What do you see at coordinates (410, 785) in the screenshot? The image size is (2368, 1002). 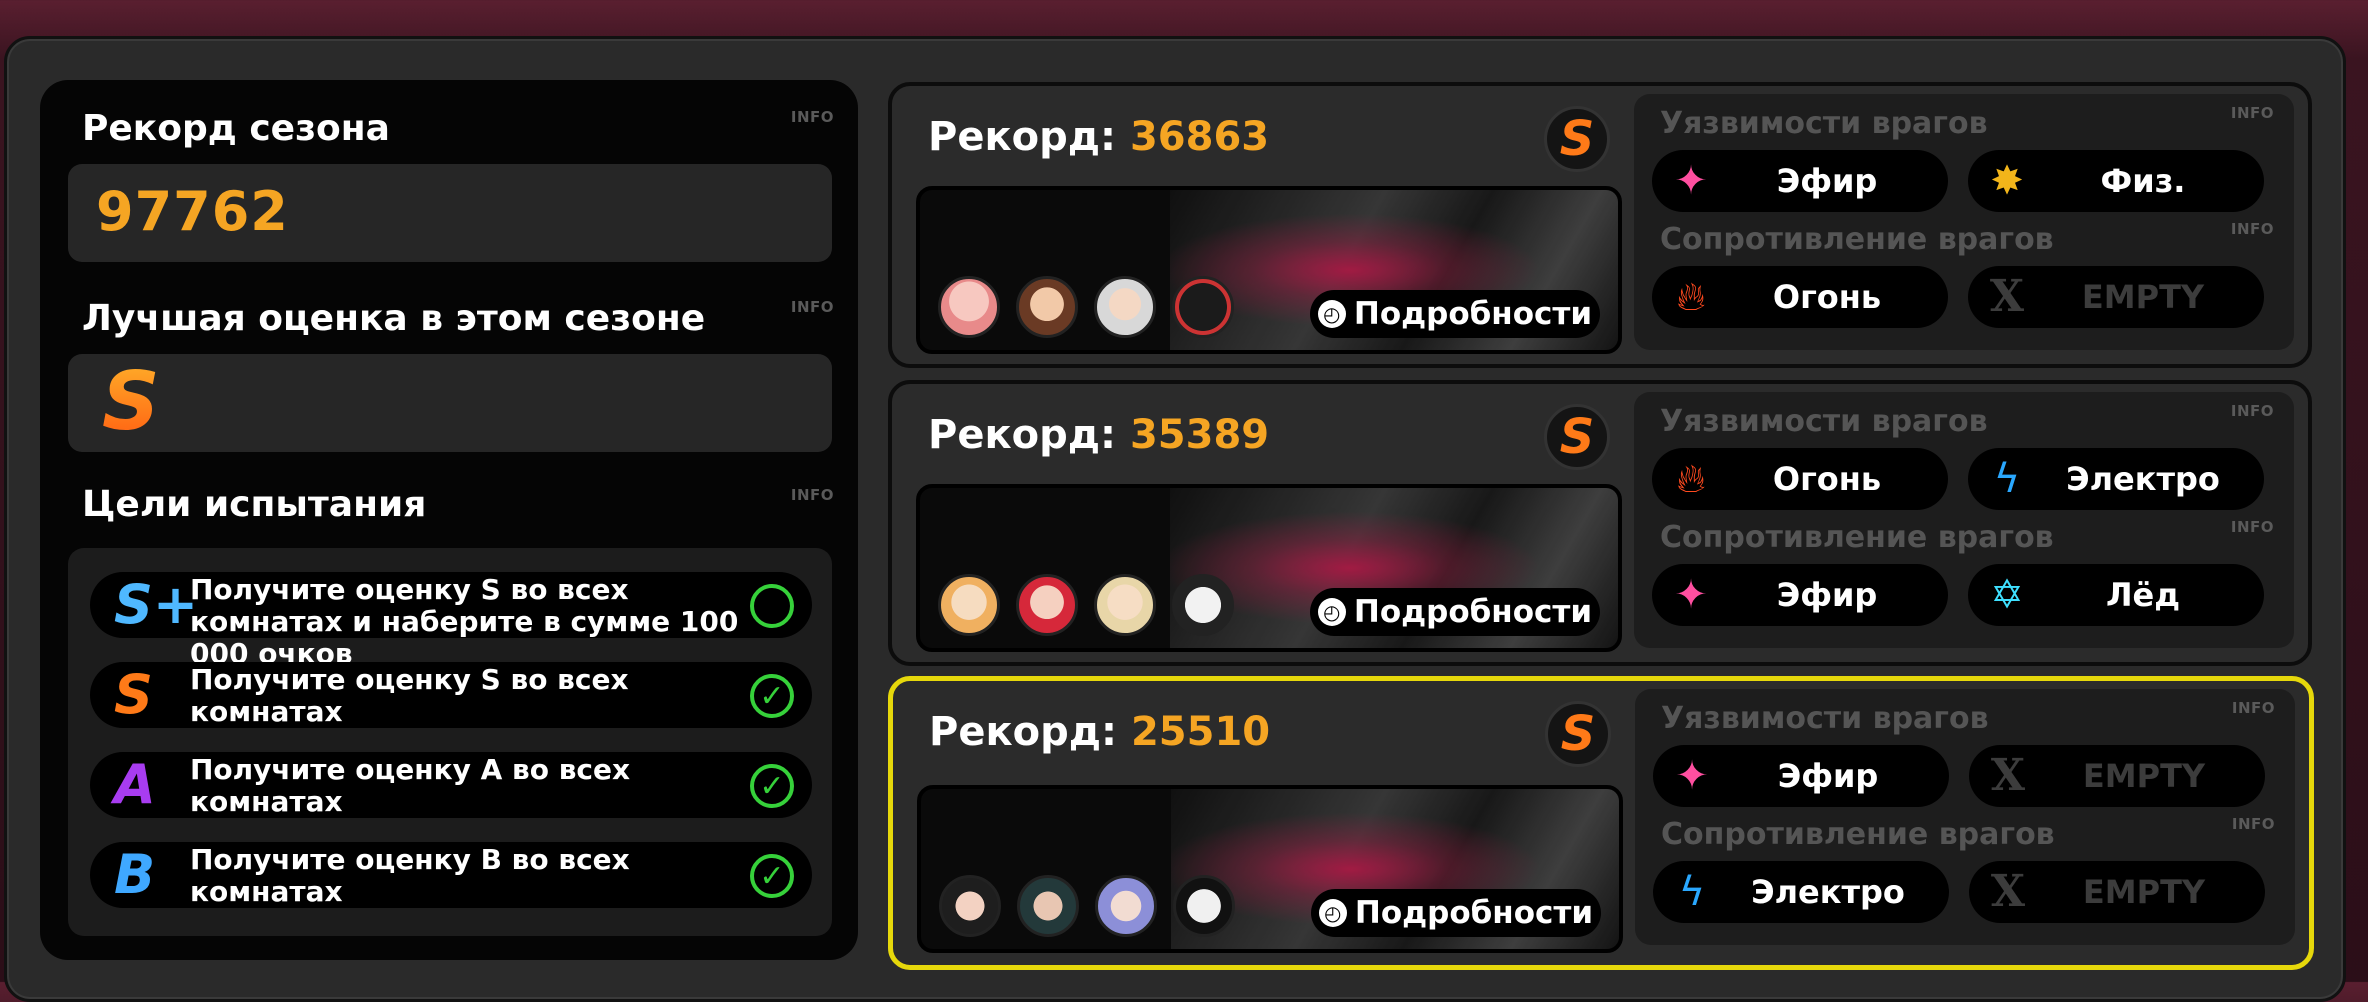 I see `goal-text: Получите оценку A во всех комнатах` at bounding box center [410, 785].